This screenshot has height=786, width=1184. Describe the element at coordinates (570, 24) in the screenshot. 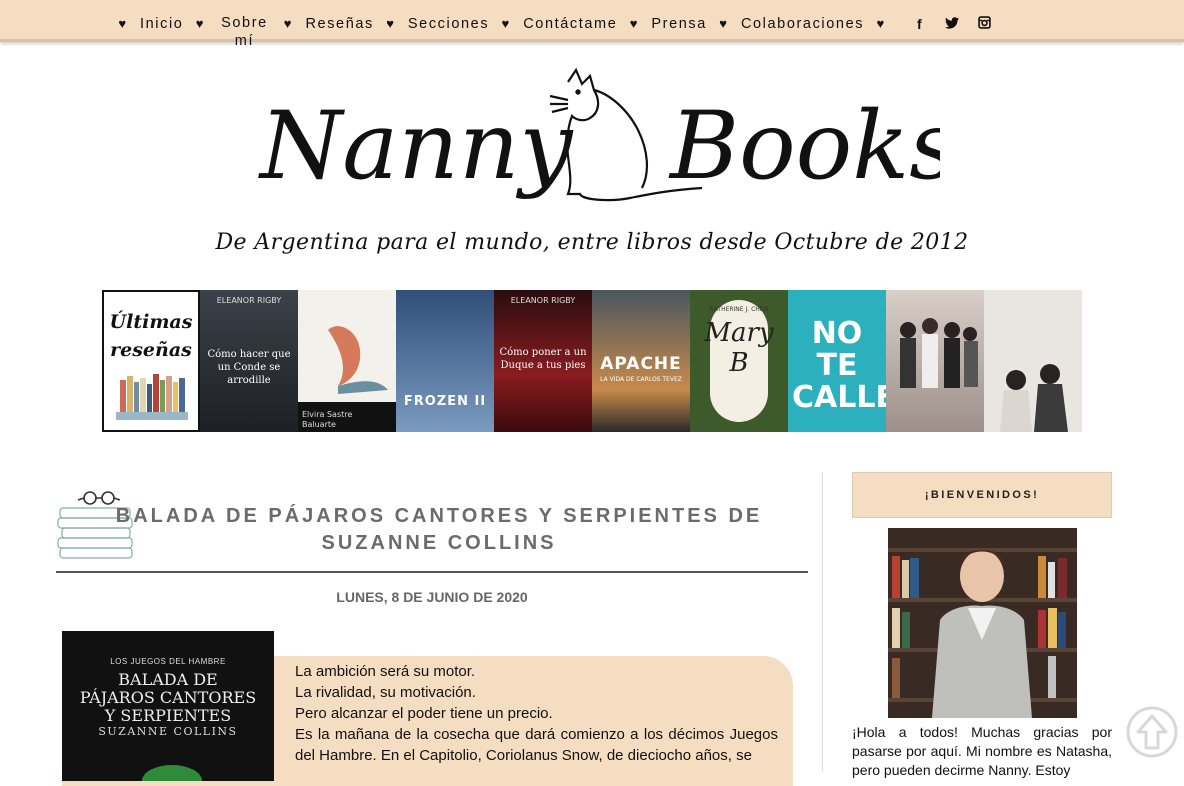

I see `nav-item-contactame: Contáctame` at that location.